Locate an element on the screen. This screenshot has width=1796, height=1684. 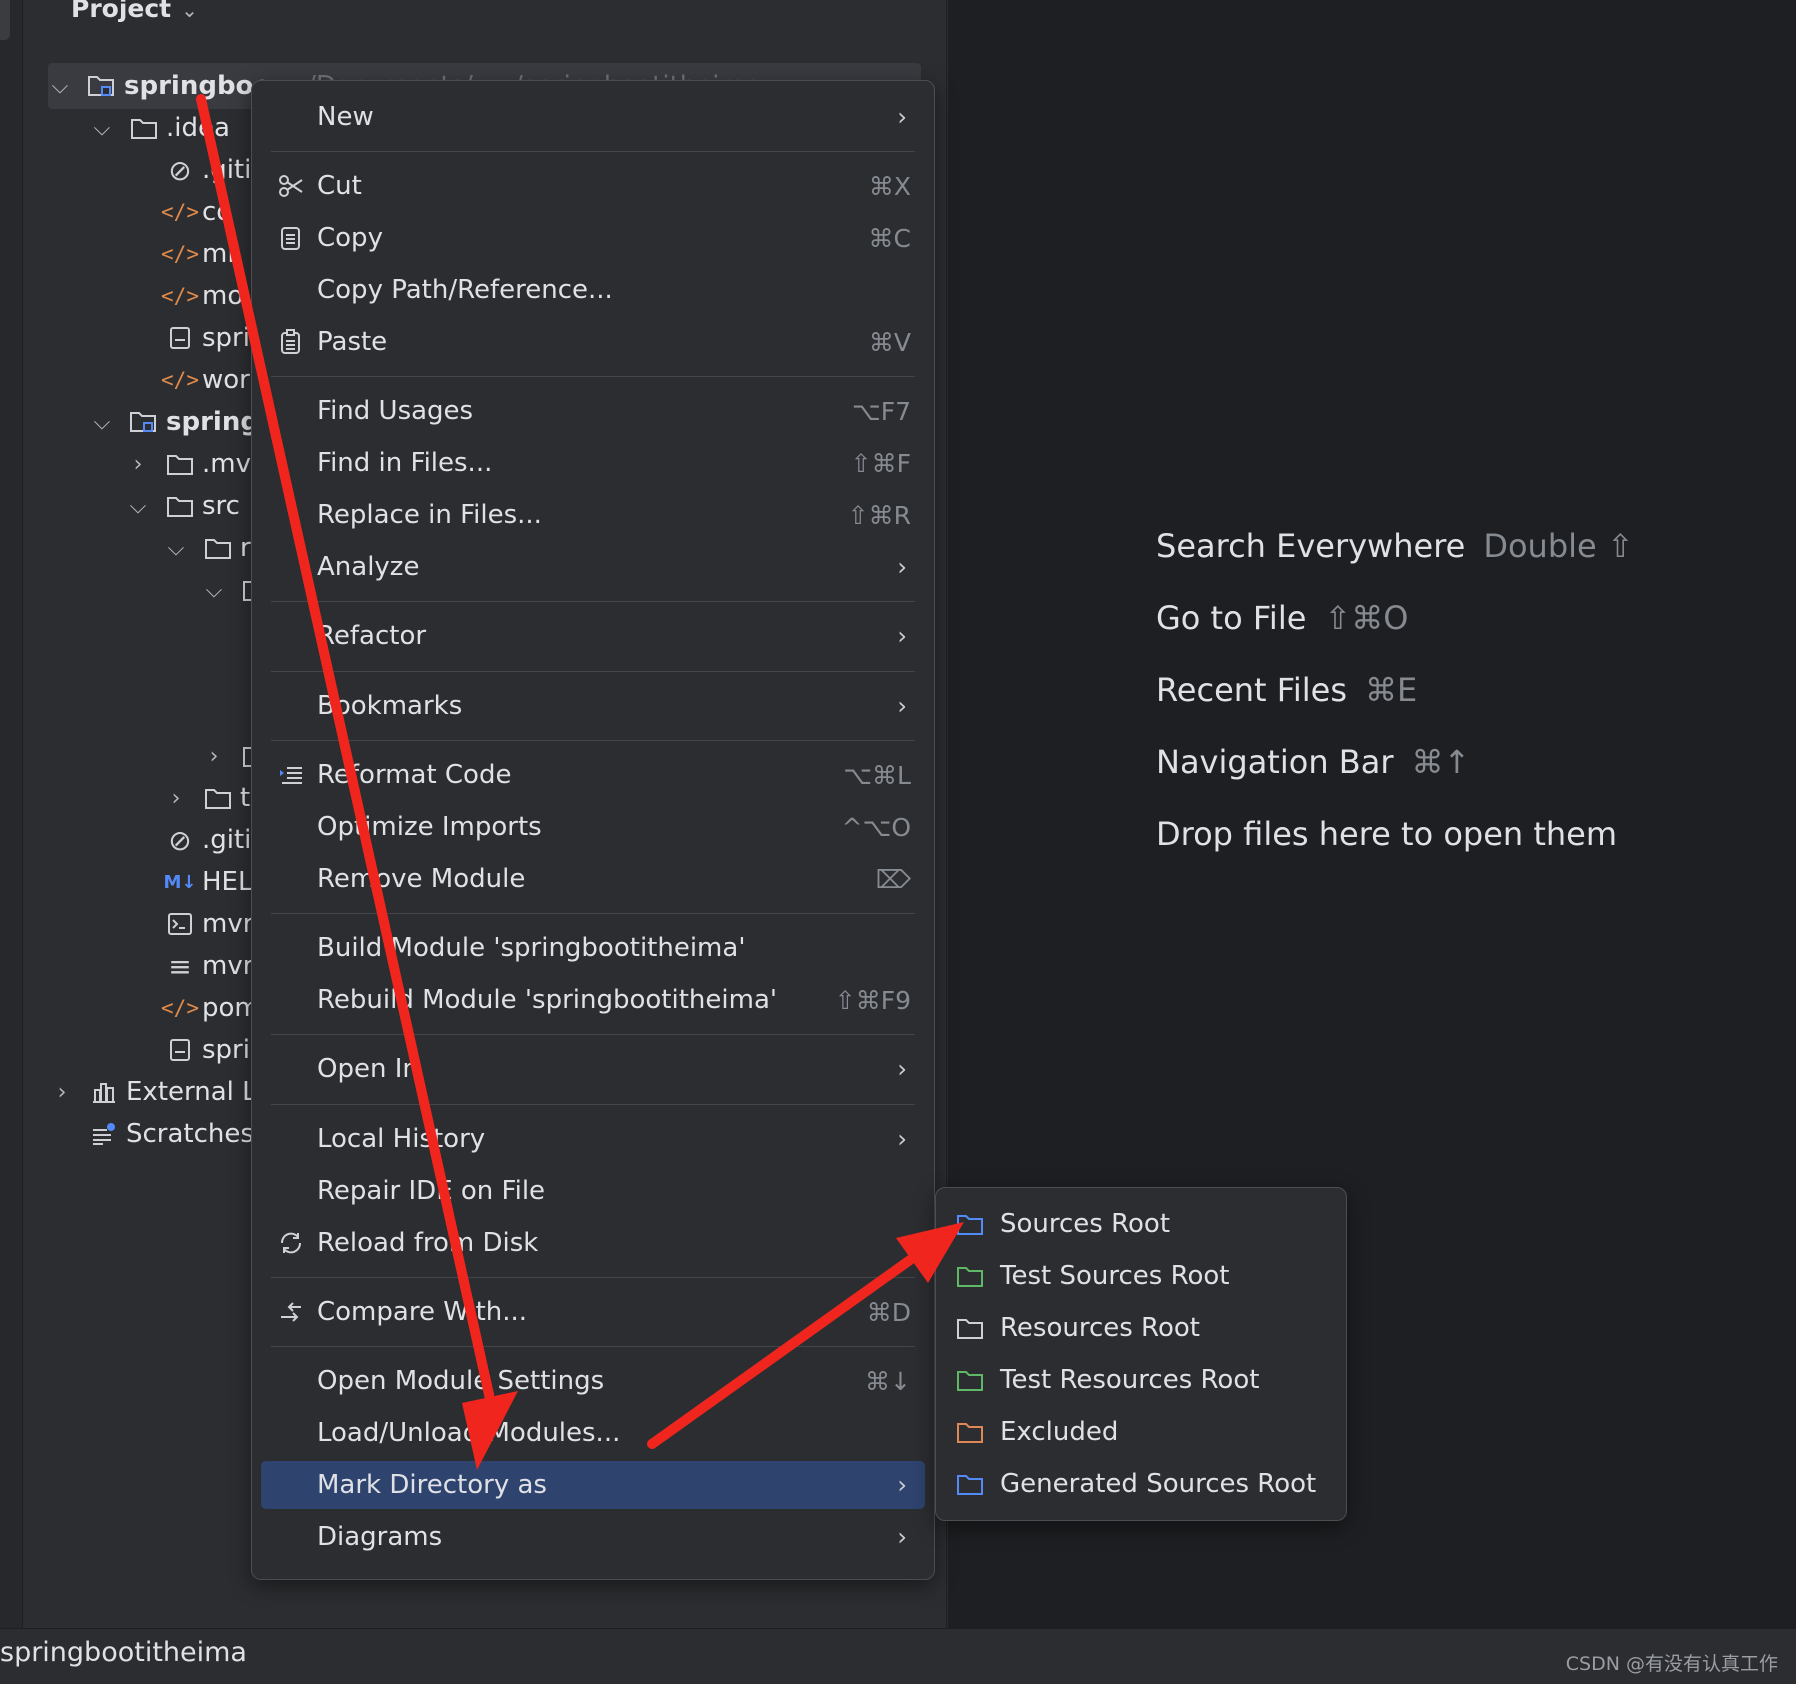
tree-row: › .mv is located at coordinates (150, 464).